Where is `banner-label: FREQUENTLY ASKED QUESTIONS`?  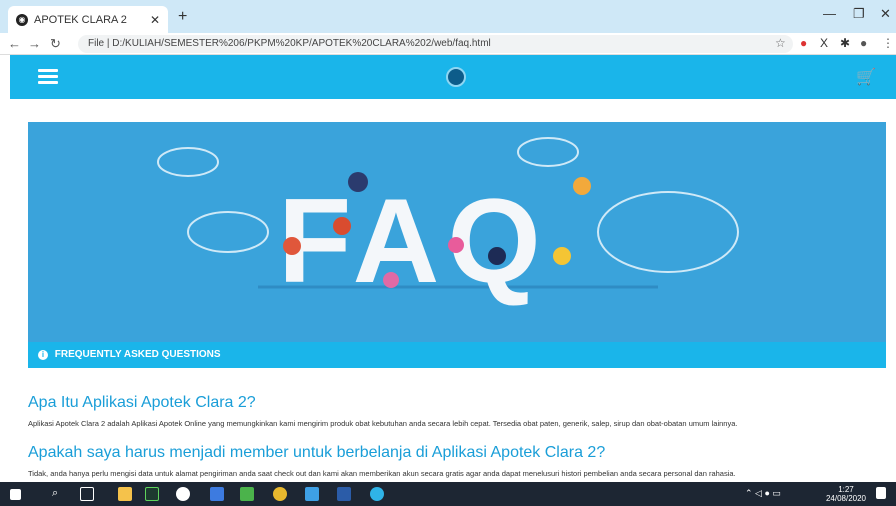
banner-label: FREQUENTLY ASKED QUESTIONS is located at coordinates (137, 354).